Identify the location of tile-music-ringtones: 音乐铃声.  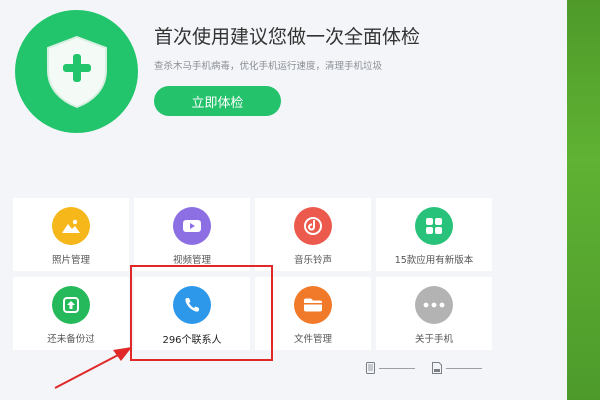
(313, 234).